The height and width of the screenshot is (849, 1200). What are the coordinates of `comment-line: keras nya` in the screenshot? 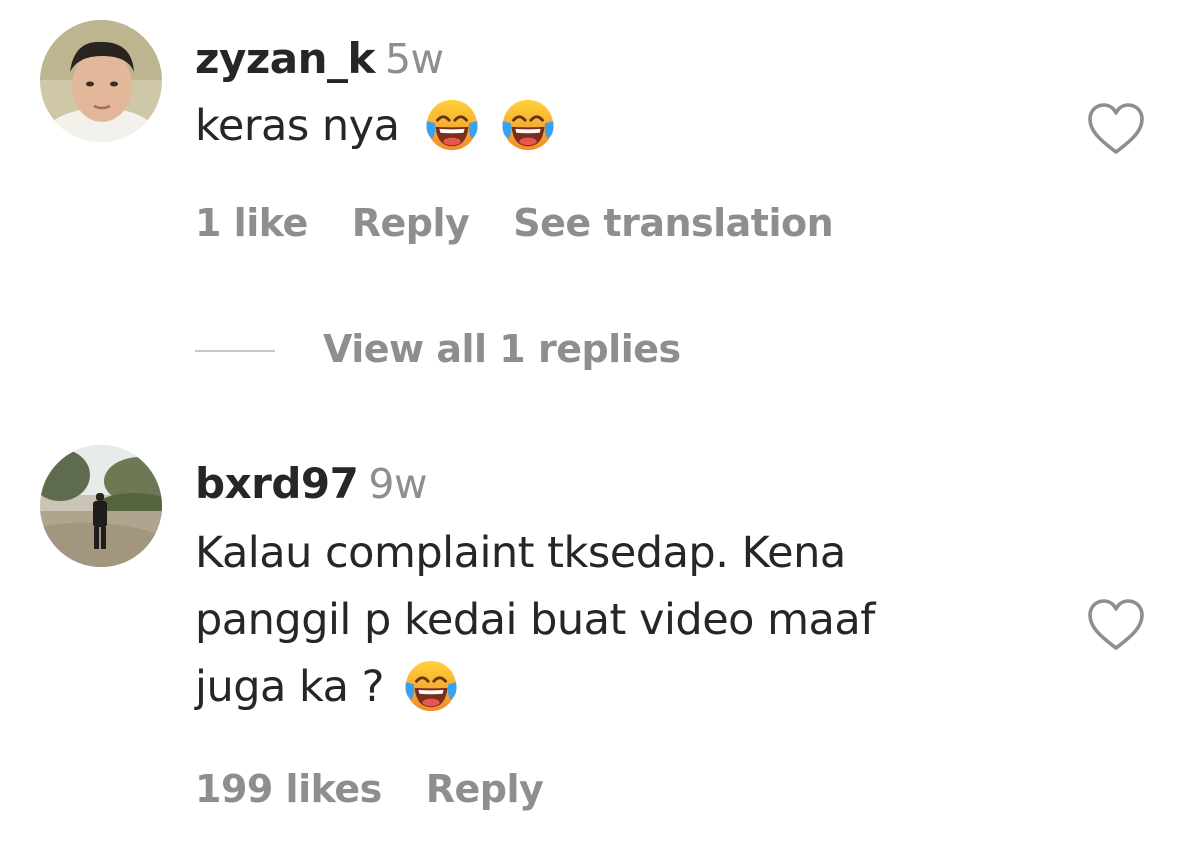 It's located at (376, 126).